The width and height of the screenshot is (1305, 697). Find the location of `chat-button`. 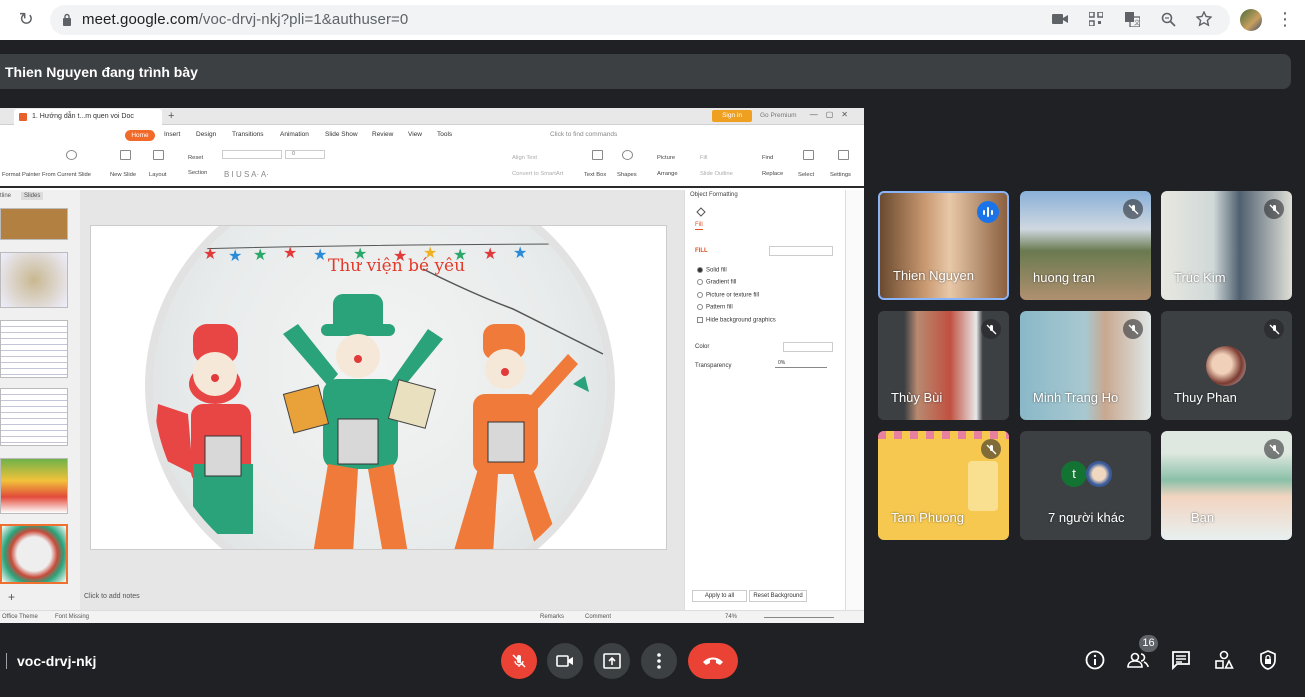

chat-button is located at coordinates (1181, 660).